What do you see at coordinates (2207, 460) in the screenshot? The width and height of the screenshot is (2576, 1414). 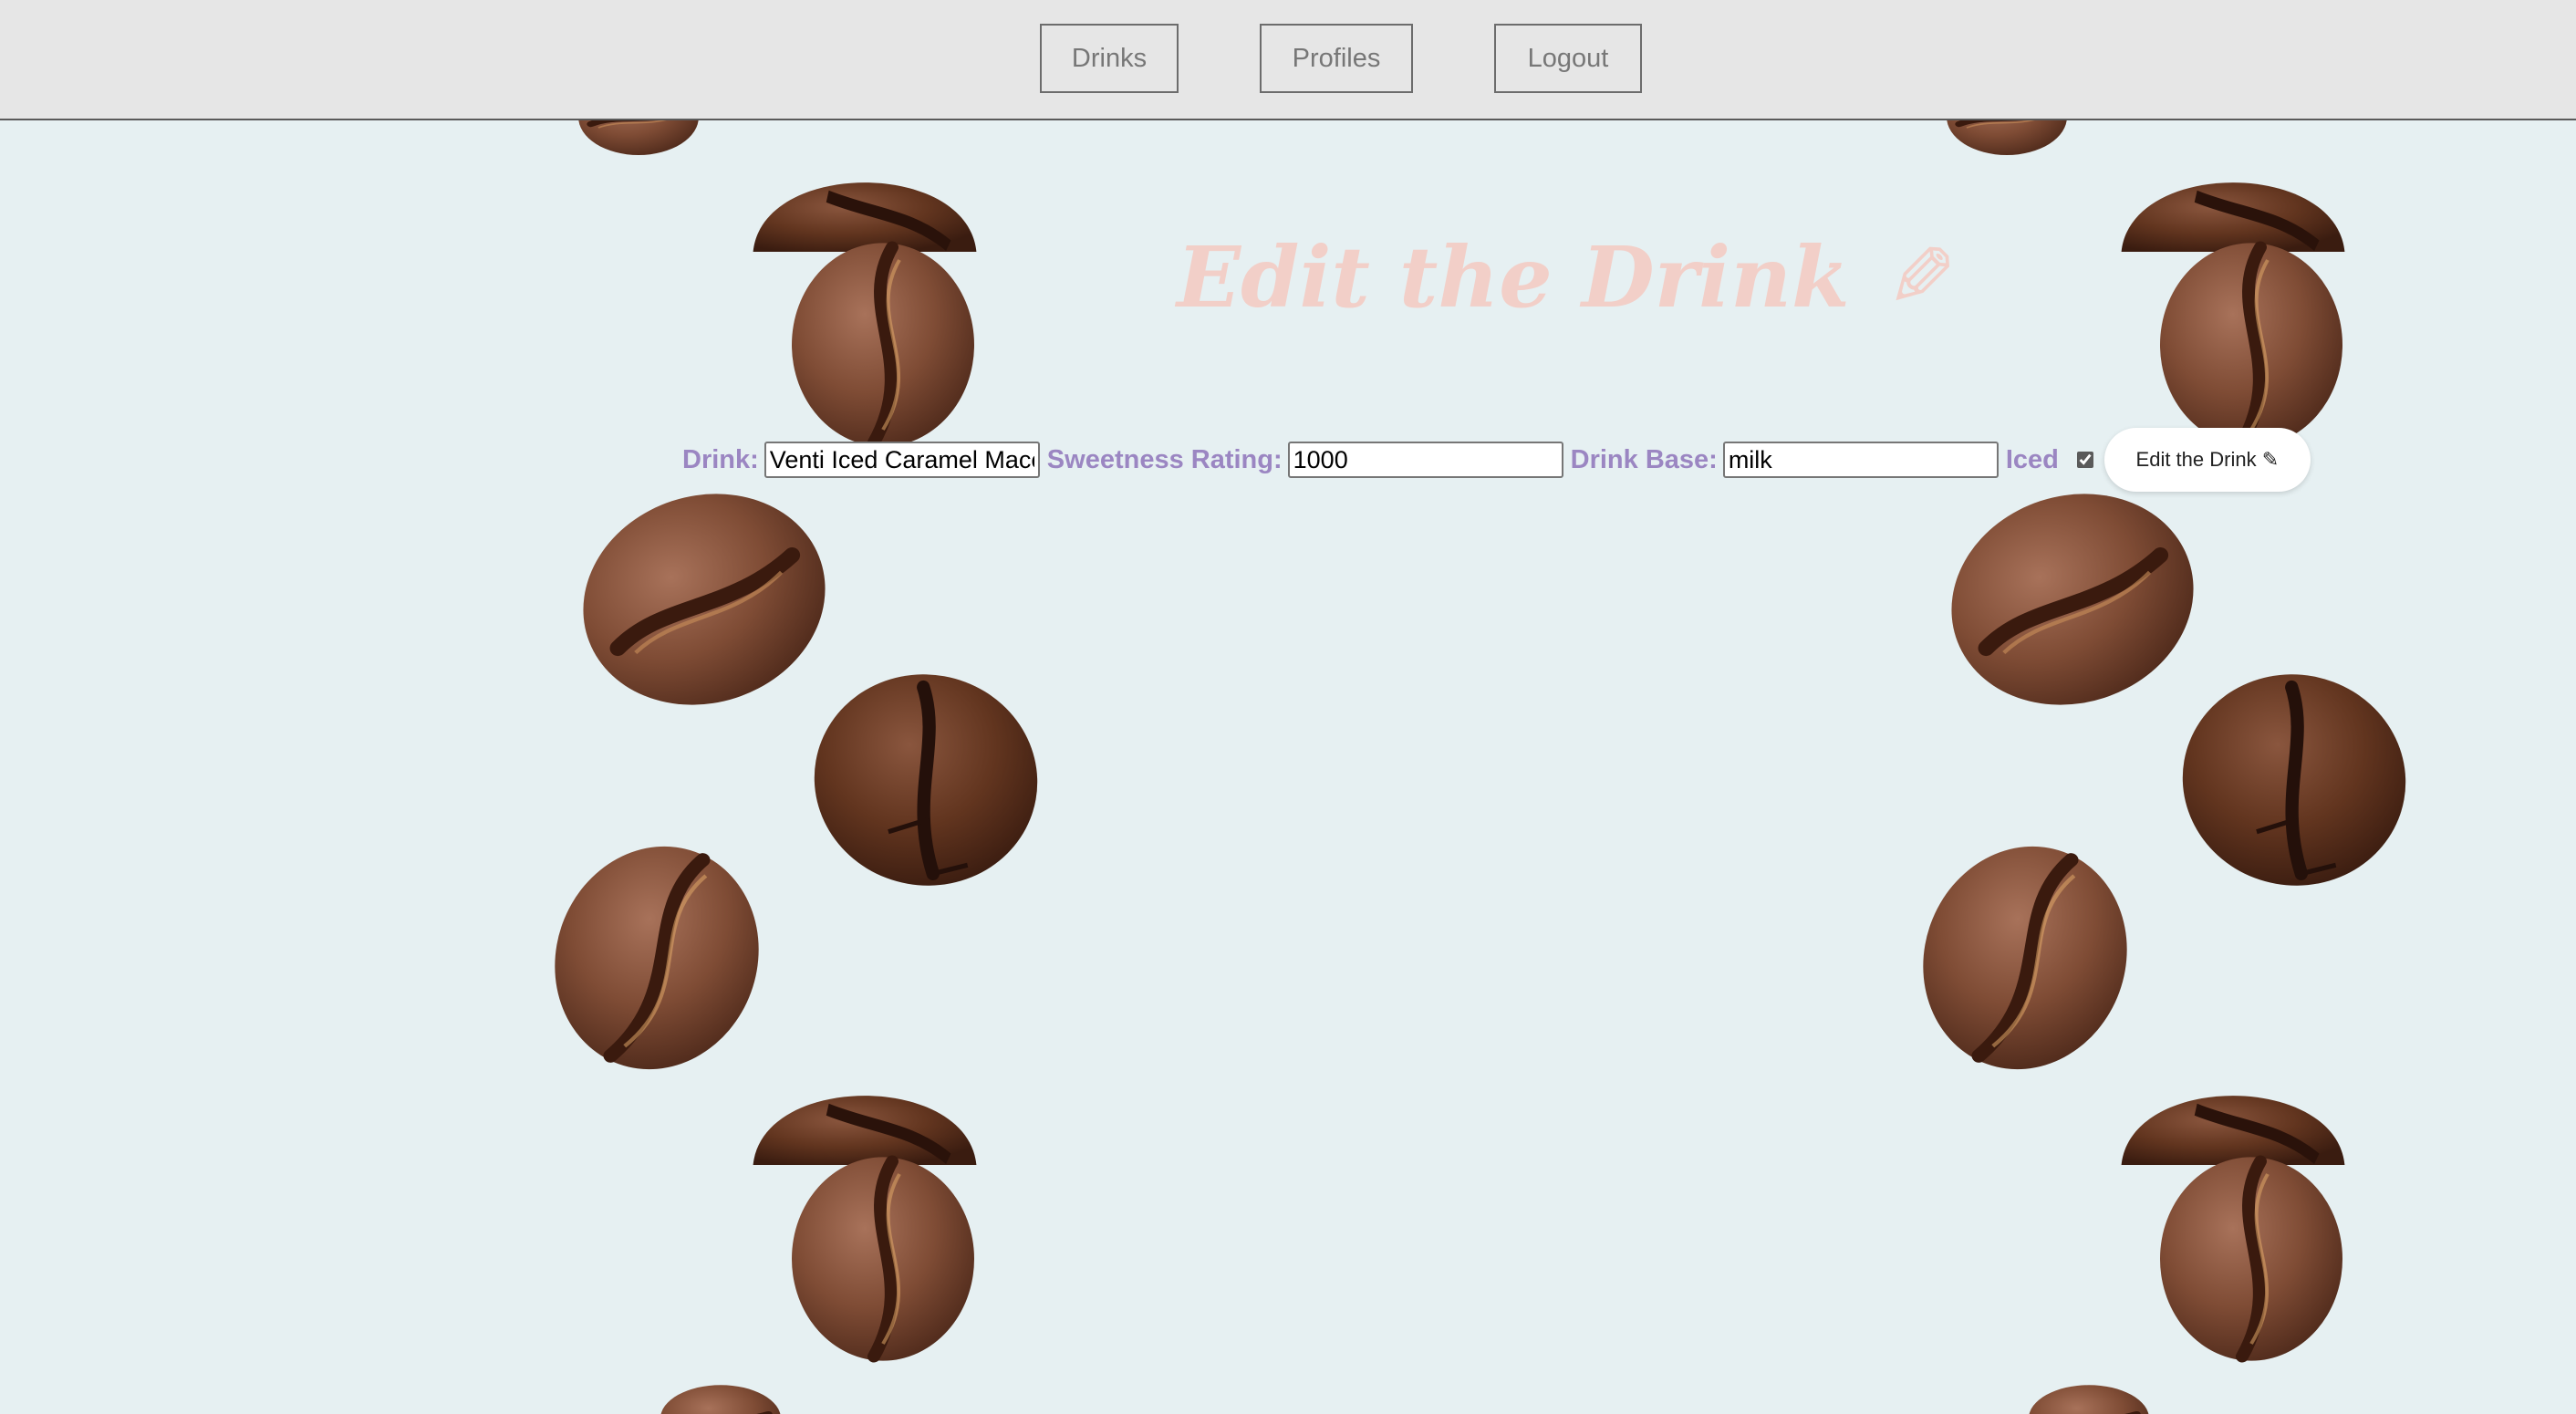 I see `edit-drink-submit-button: Edit the Drink ✎` at bounding box center [2207, 460].